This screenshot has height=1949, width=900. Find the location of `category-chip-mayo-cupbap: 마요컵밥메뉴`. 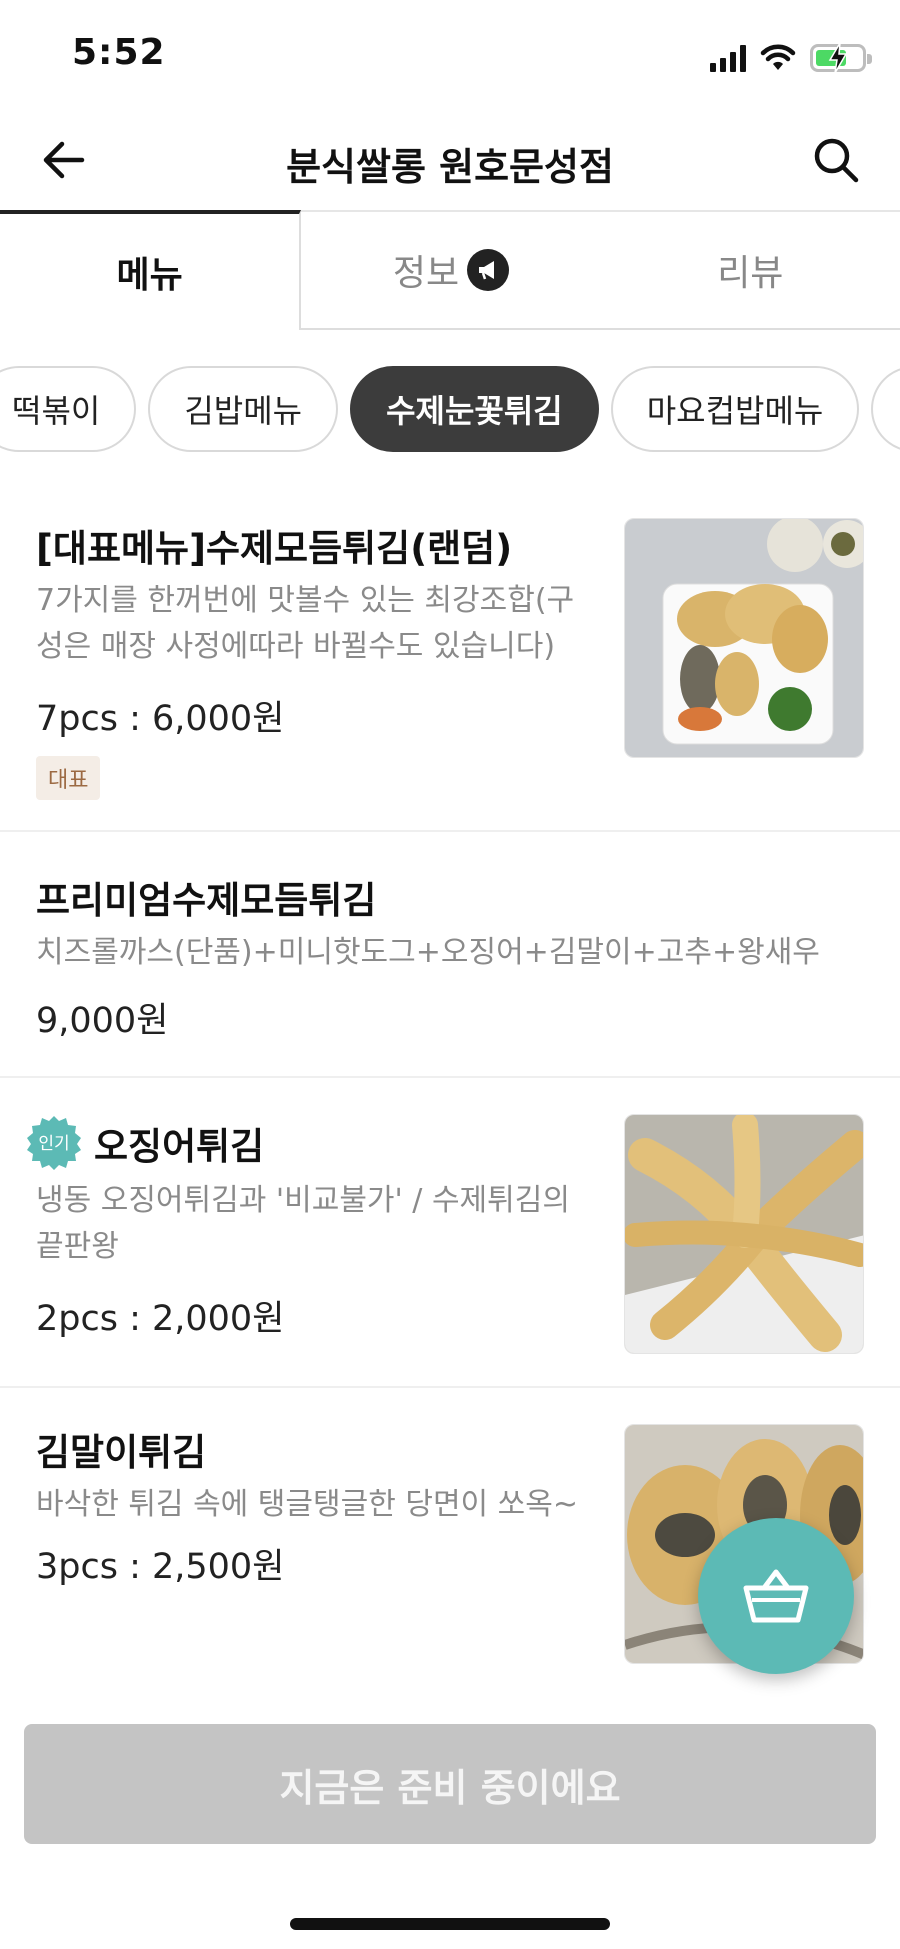

category-chip-mayo-cupbap: 마요컵밥메뉴 is located at coordinates (735, 409).